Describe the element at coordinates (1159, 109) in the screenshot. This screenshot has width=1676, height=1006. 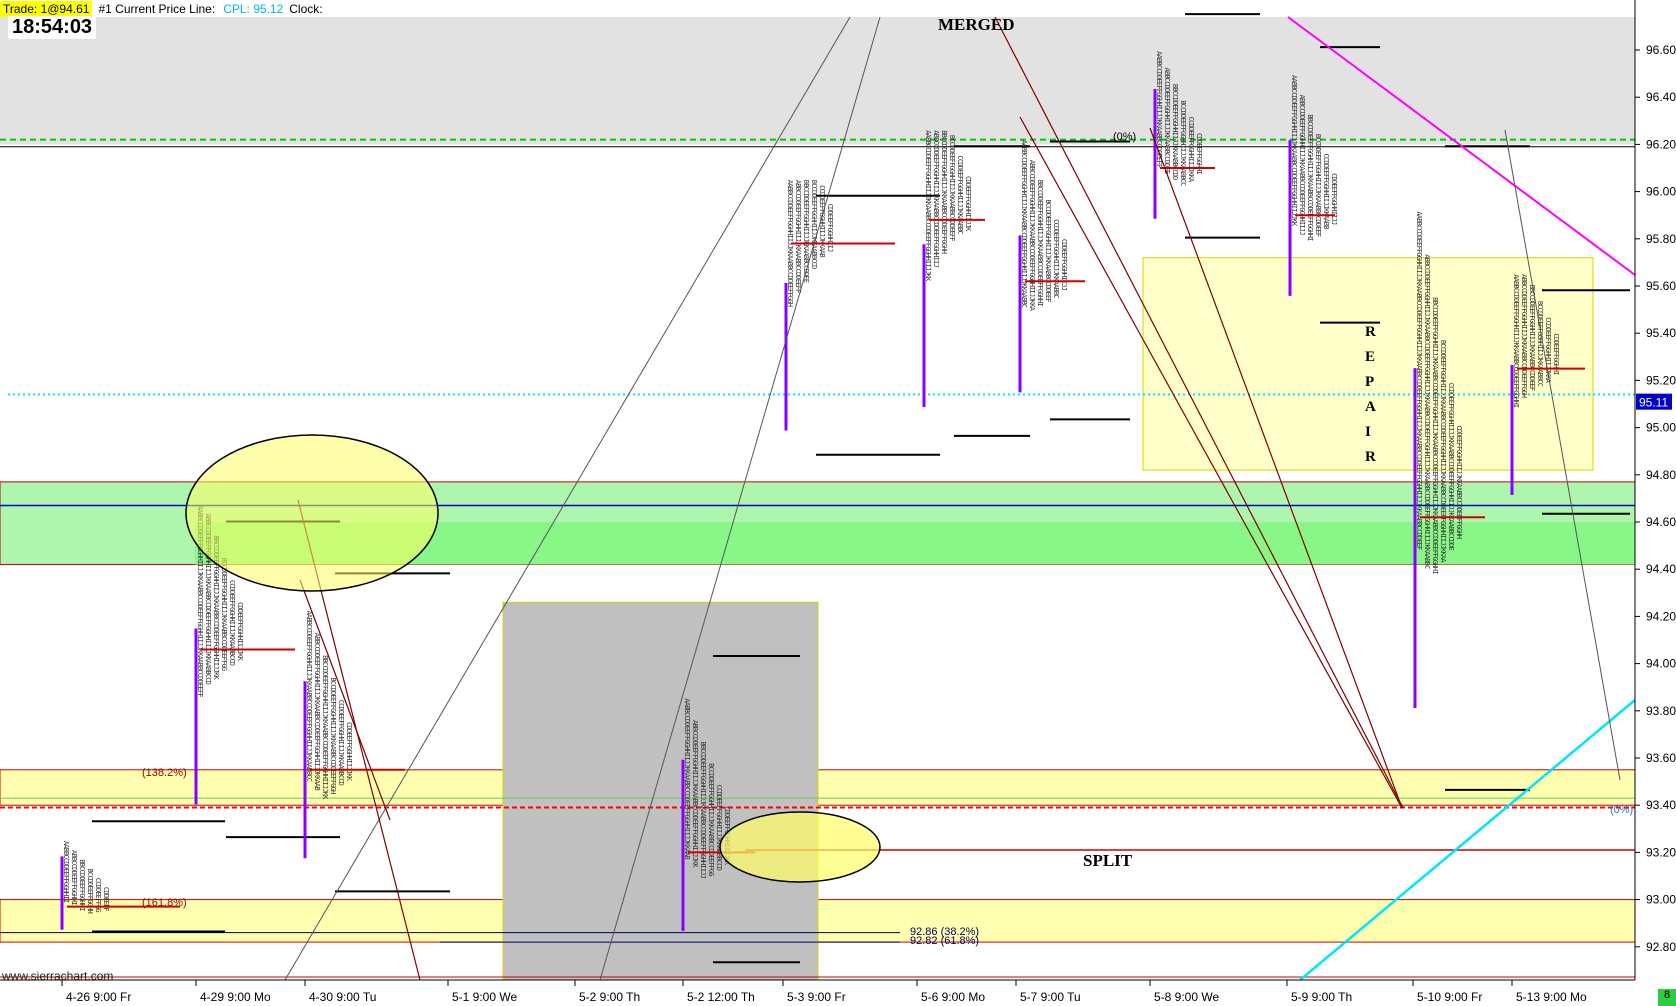
I see `profile-column: AABBCCDDEEFFGGHHIIJJKKAABBCCDDEEFF` at that location.